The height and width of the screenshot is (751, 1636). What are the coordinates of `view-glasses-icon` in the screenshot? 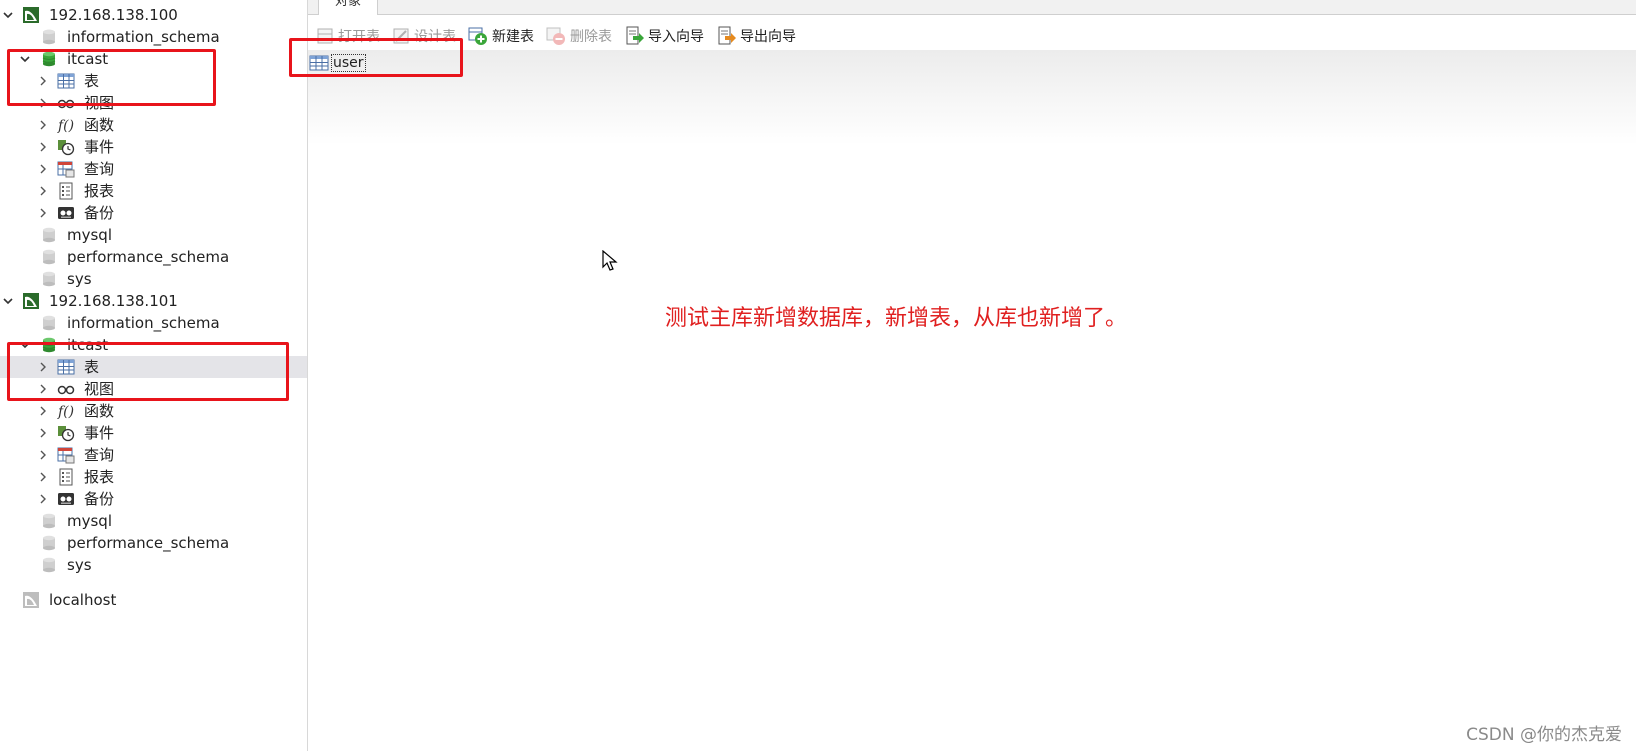 It's located at (66, 103).